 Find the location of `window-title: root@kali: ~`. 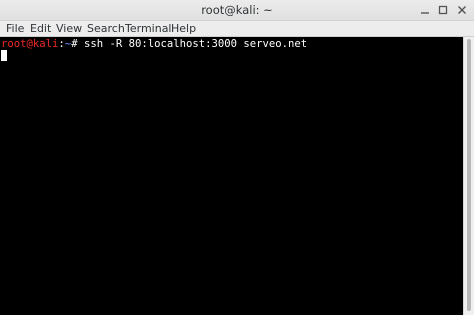

window-title: root@kali: ~ is located at coordinates (237, 10).